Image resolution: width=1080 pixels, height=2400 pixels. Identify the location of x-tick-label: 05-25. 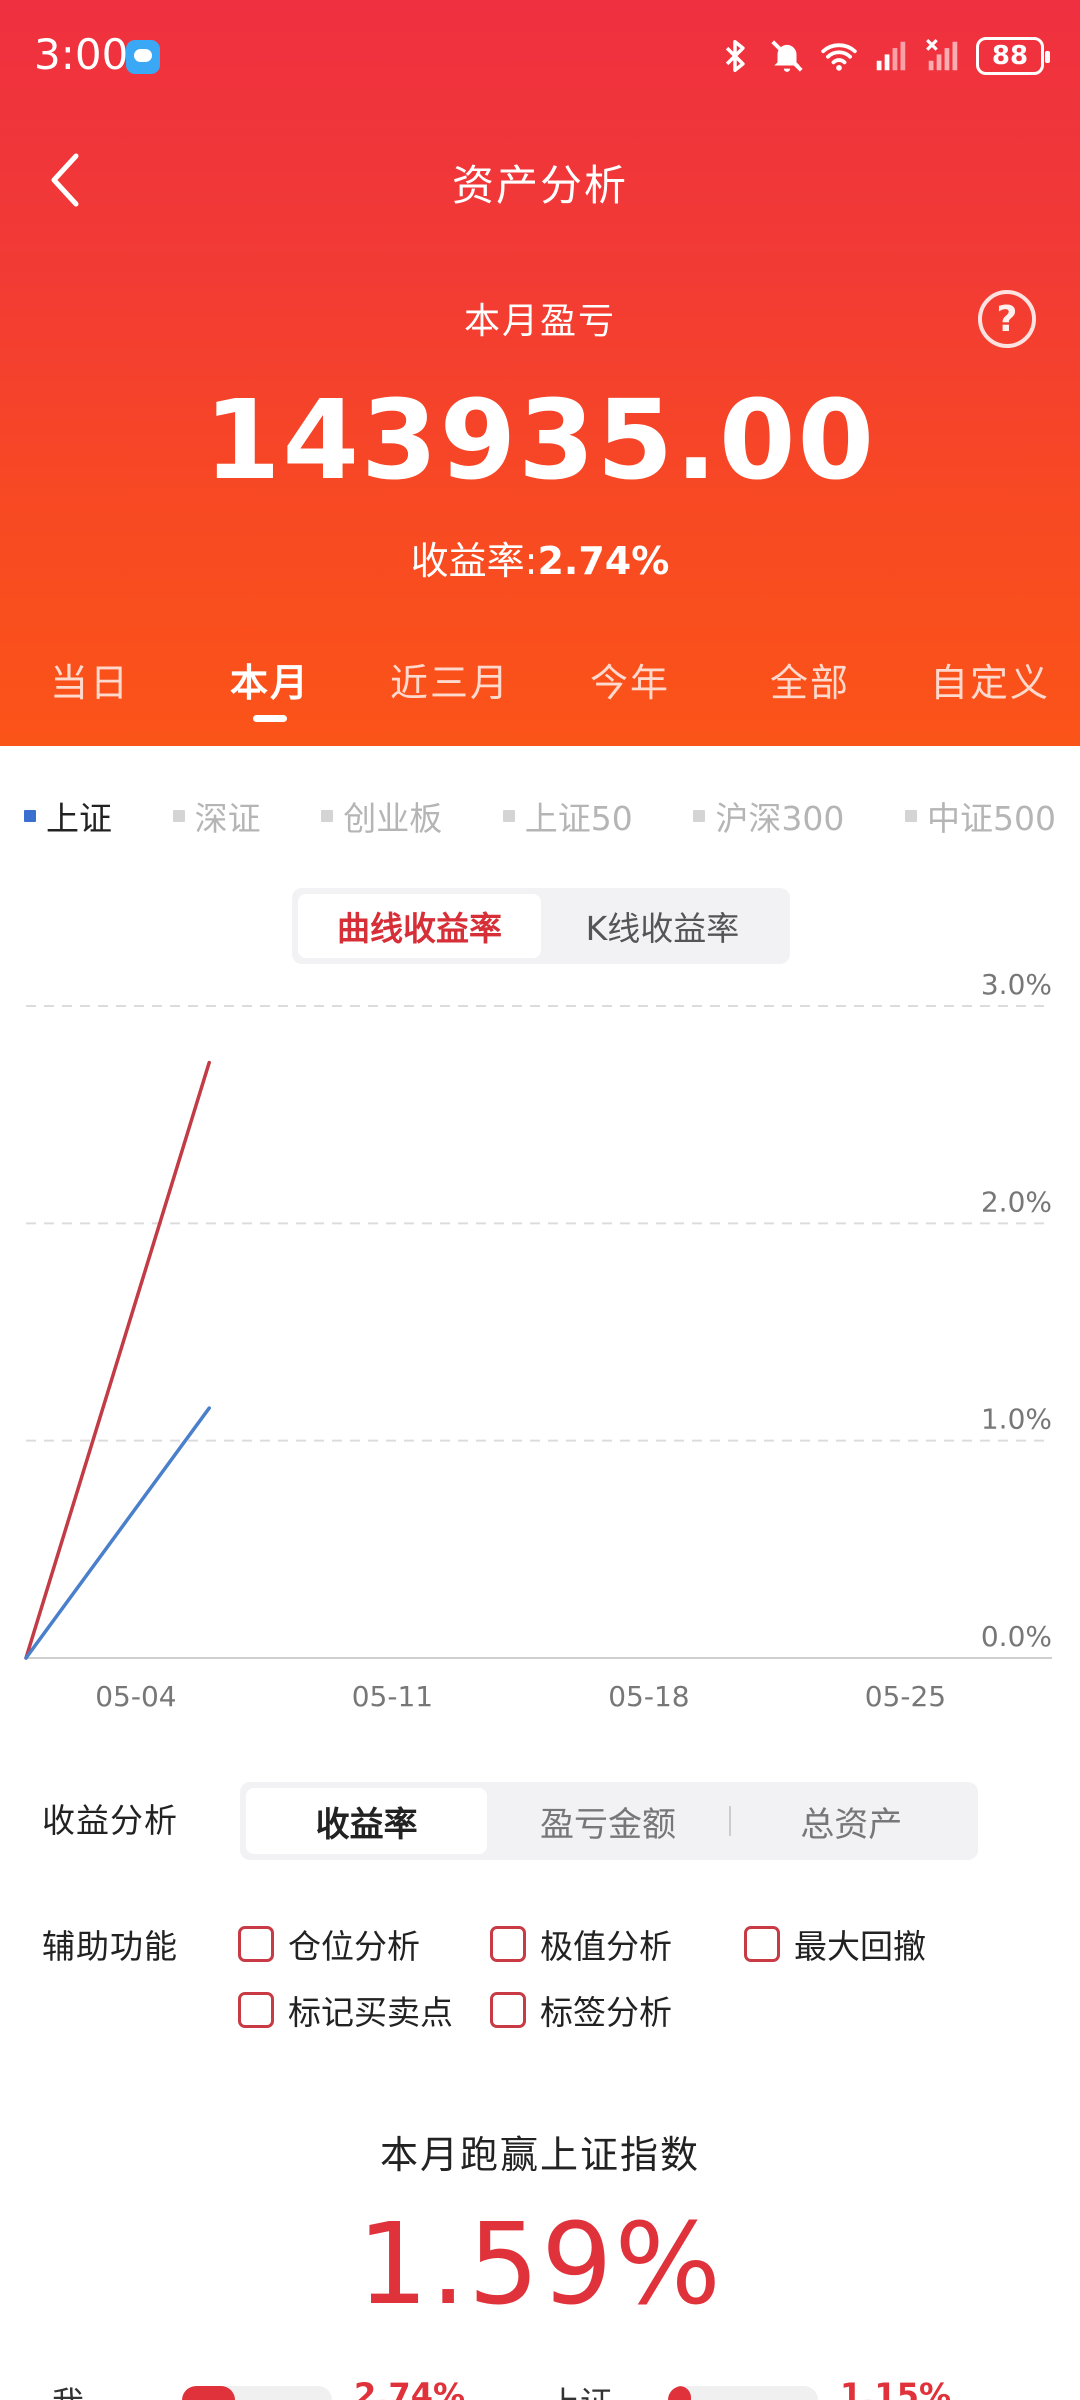
(905, 1696).